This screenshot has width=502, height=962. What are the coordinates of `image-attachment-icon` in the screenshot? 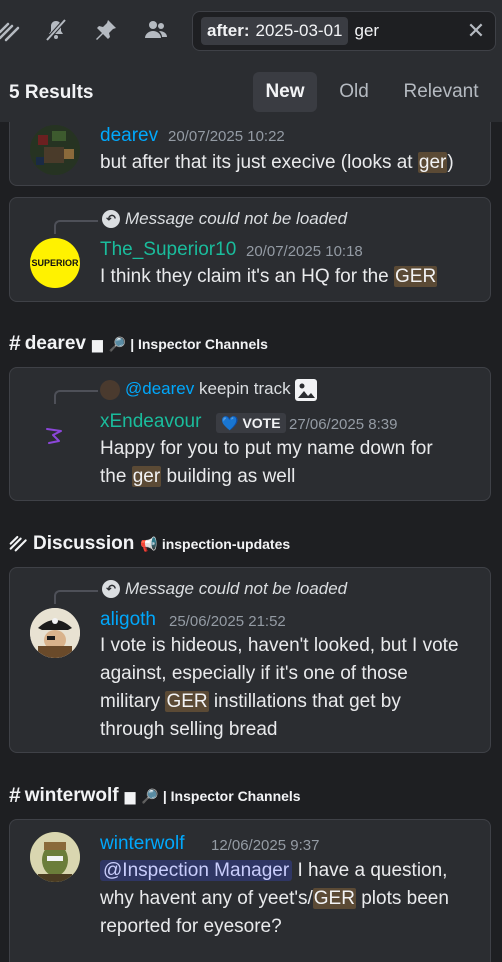 It's located at (306, 390).